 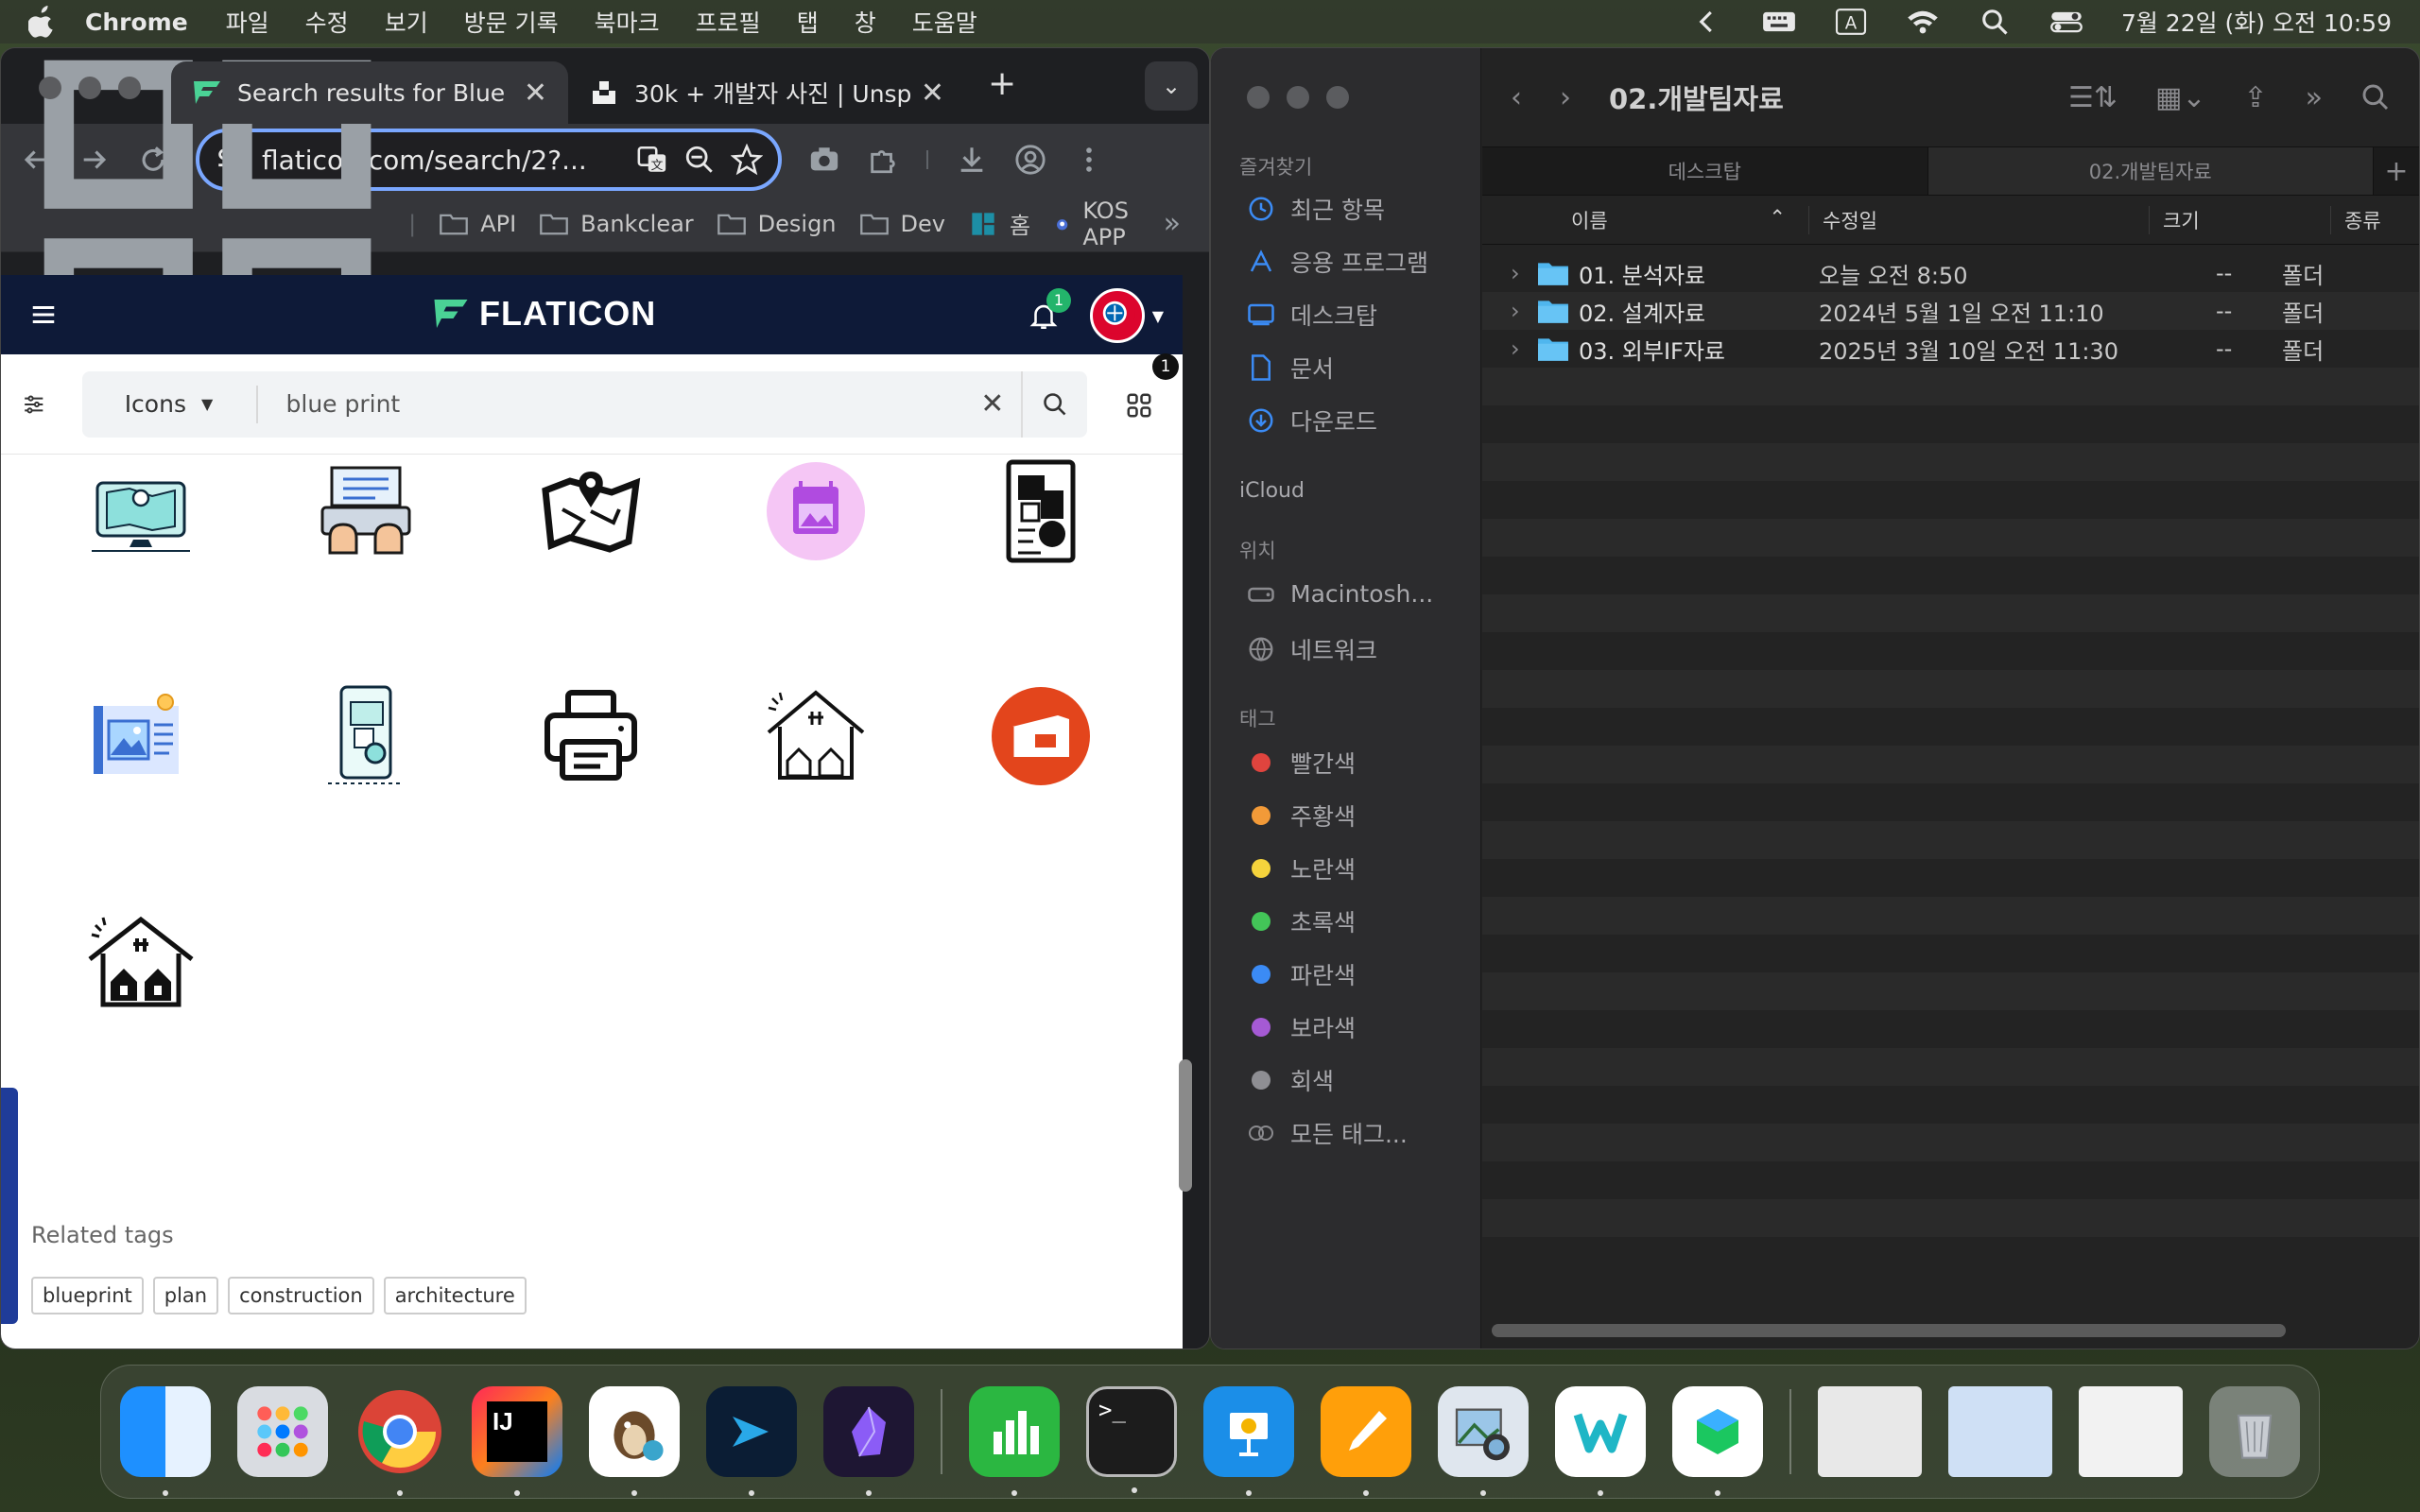 I want to click on dock-pages-icon, so click(x=1366, y=1441).